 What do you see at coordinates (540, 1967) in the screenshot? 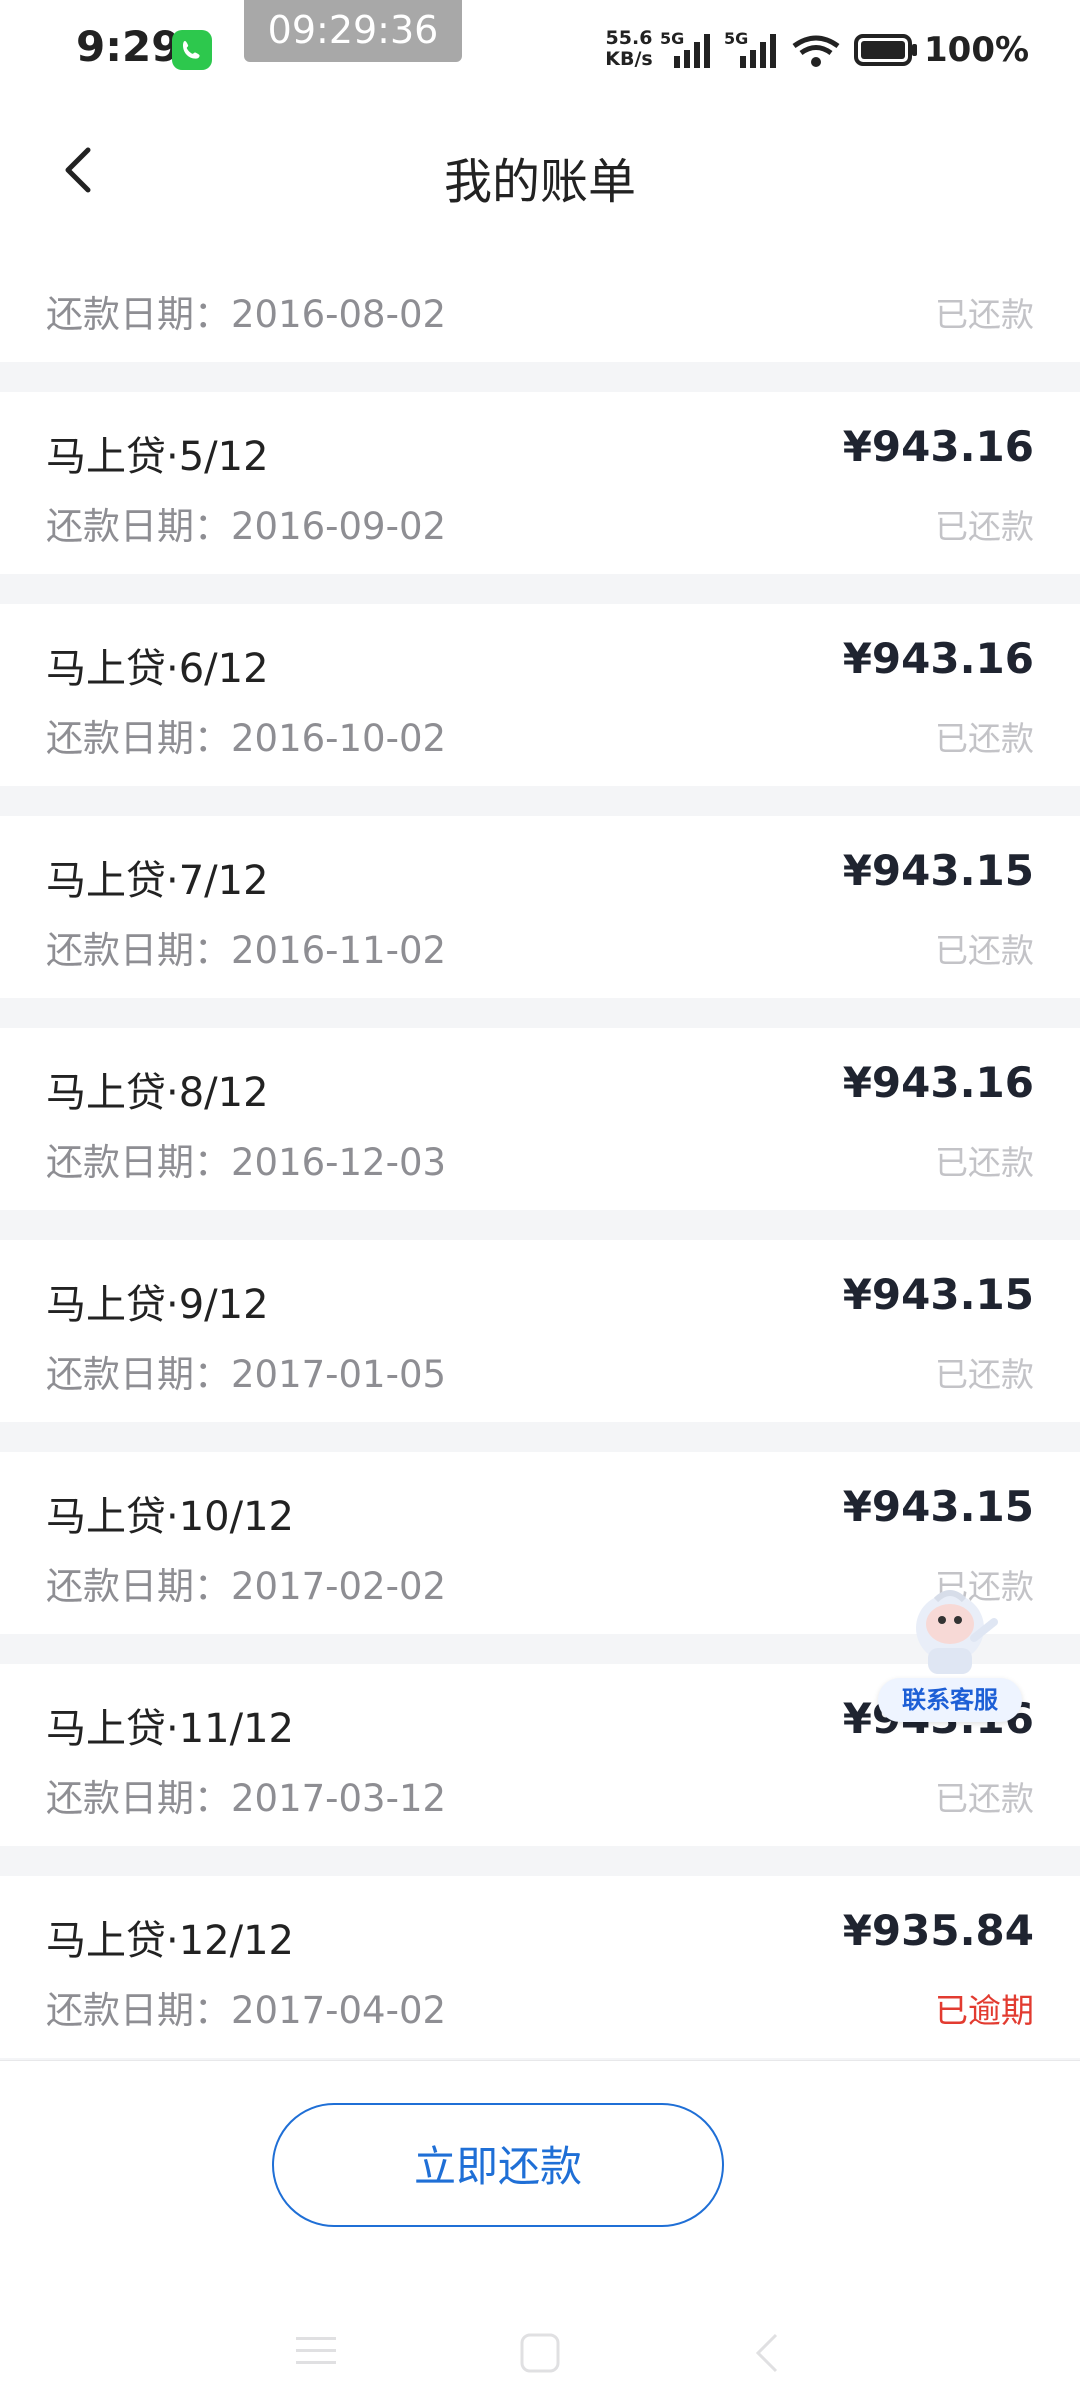
I see `bill-item: 马上贷·12/12 还款日期：2017-04-02 ¥935.84 已逾期` at bounding box center [540, 1967].